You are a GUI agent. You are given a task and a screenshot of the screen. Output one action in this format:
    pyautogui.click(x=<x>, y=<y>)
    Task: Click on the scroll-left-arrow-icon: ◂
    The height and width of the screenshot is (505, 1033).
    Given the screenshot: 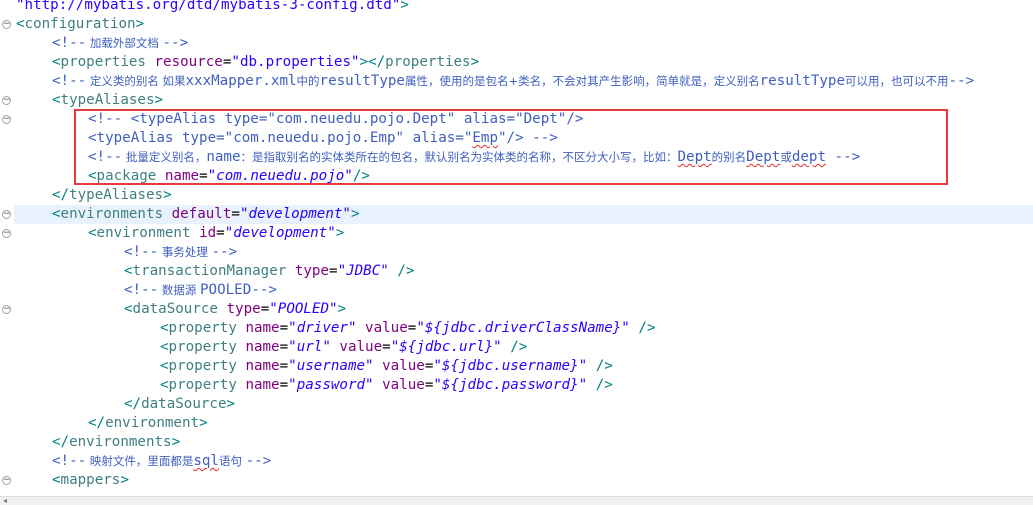 What is the action you would take?
    pyautogui.click(x=5, y=501)
    